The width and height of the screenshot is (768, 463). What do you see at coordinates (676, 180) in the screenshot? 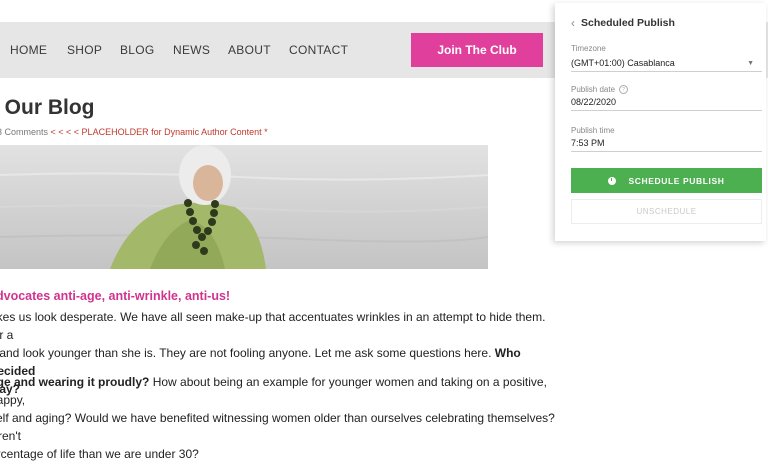
I see `schedule-publish-label: SCHEDULE PUBLISH` at bounding box center [676, 180].